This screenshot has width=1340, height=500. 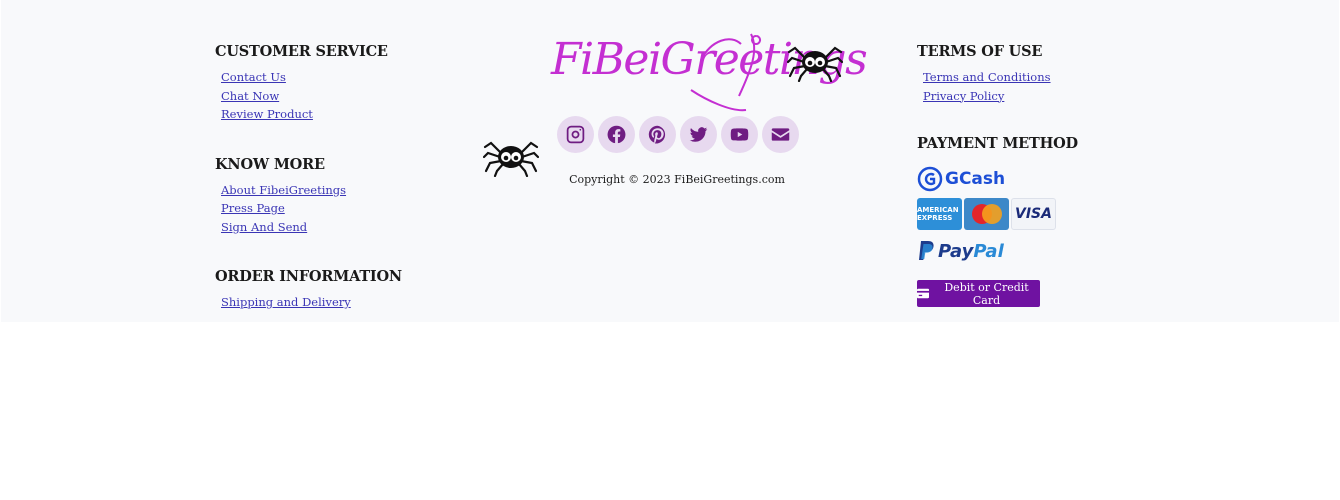 I want to click on facebook-icon, so click(x=616, y=134).